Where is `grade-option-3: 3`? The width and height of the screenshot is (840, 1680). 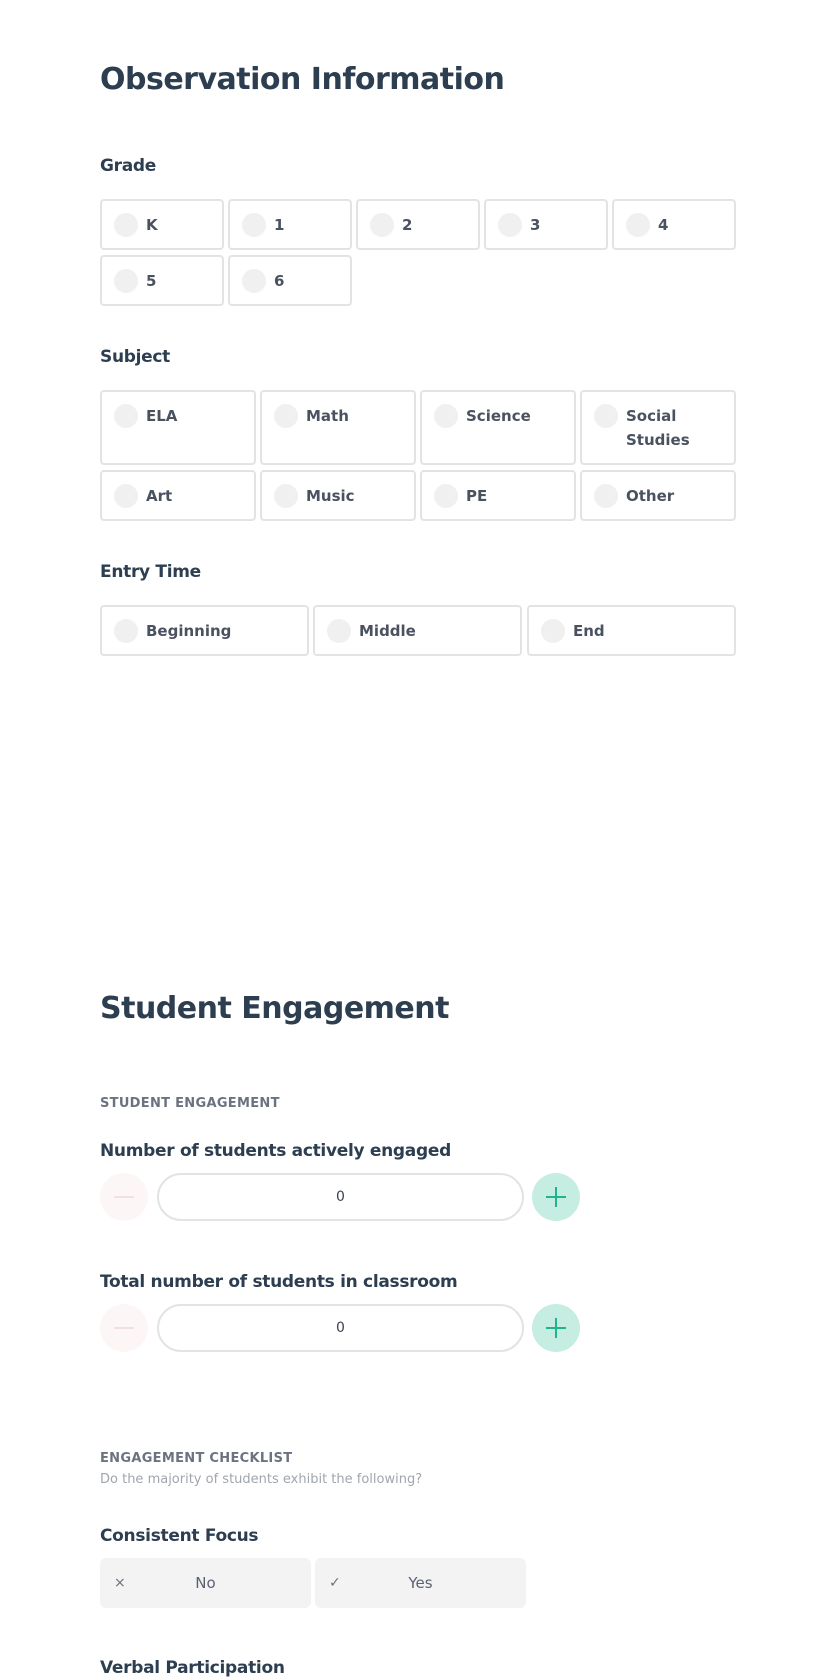
grade-option-3: 3 is located at coordinates (546, 224).